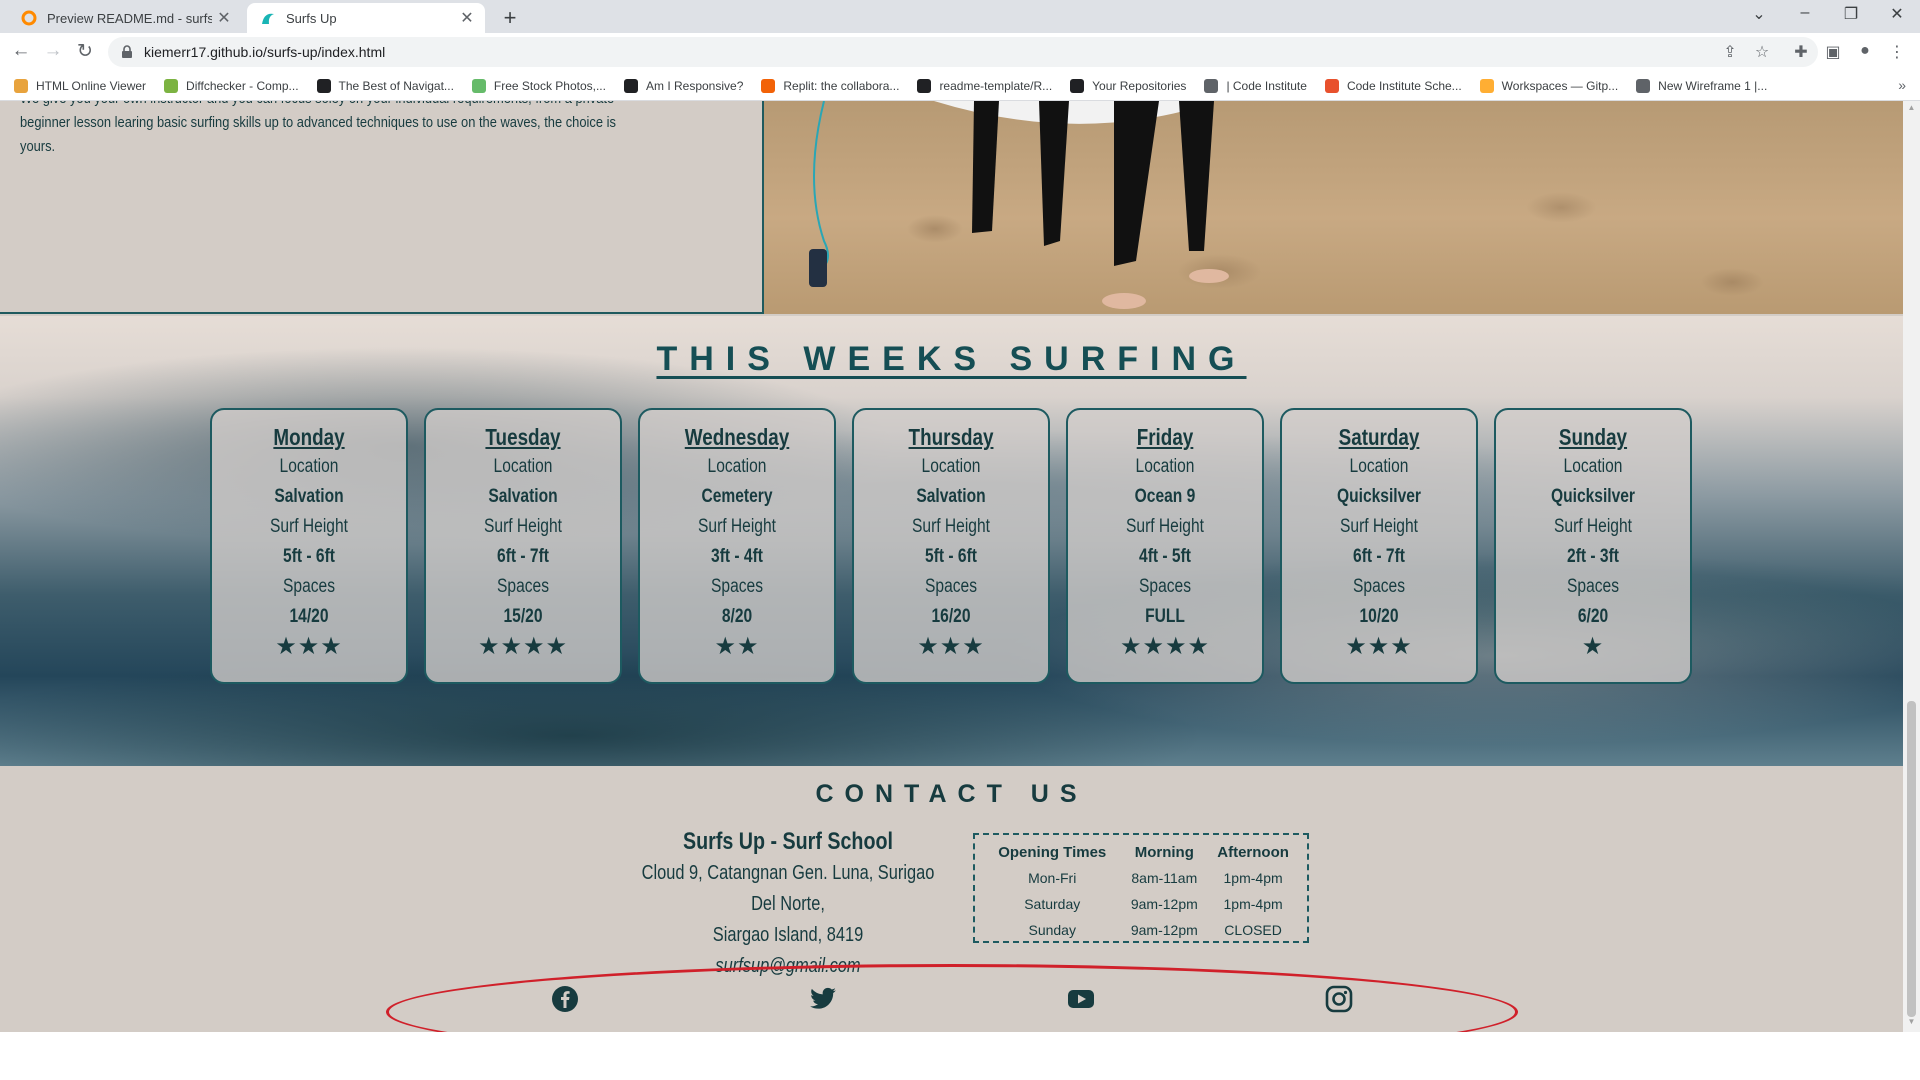 This screenshot has width=1920, height=1080. Describe the element at coordinates (1339, 999) in the screenshot. I see `instagram-icon` at that location.